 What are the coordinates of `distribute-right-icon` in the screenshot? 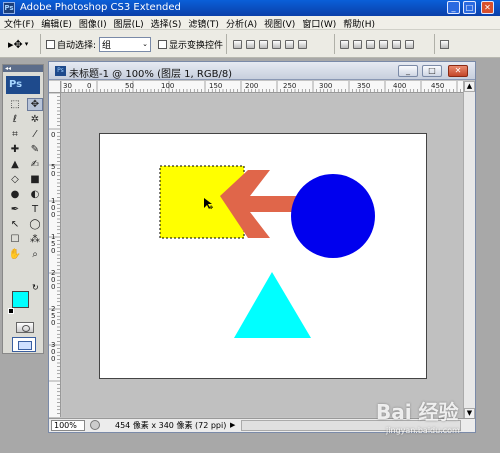 It's located at (409, 44).